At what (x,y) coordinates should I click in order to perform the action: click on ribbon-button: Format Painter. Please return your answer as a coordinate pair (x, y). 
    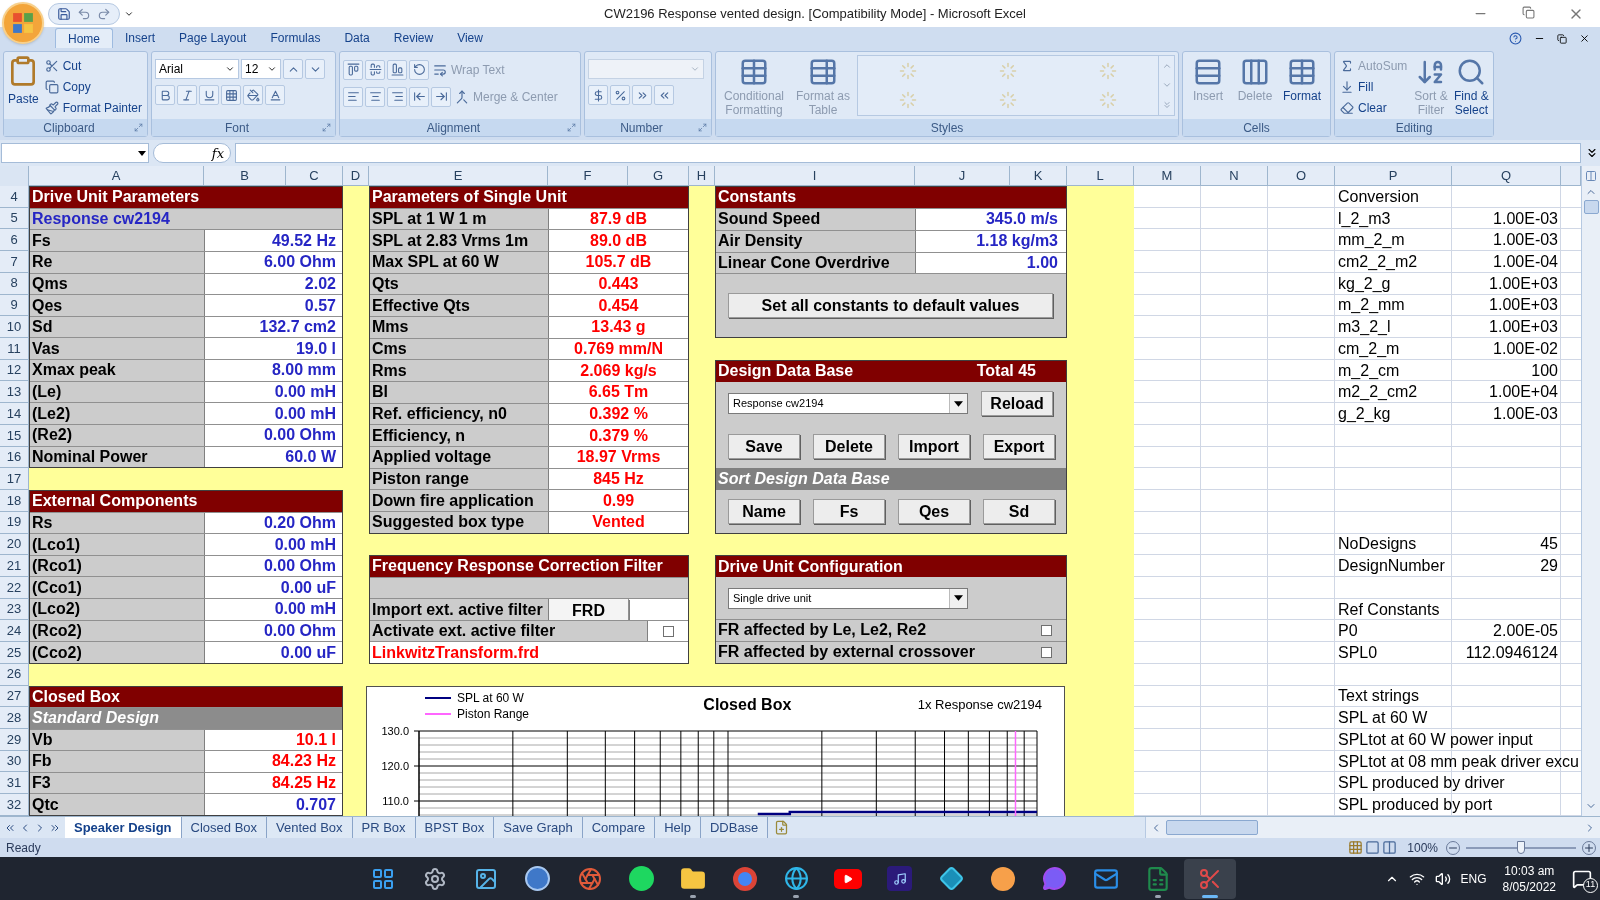
    Looking at the image, I should click on (93, 107).